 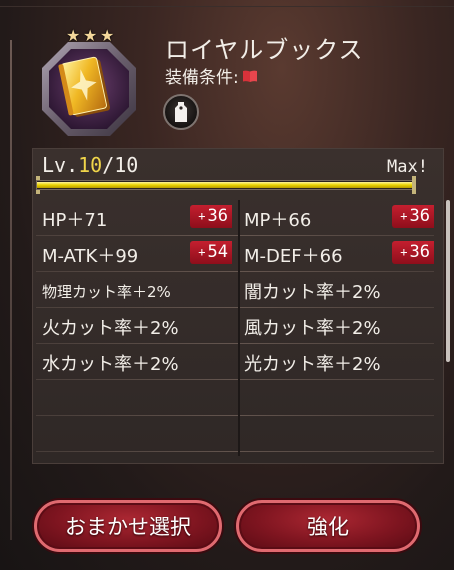 I want to click on lock-tag-button, so click(x=181, y=112).